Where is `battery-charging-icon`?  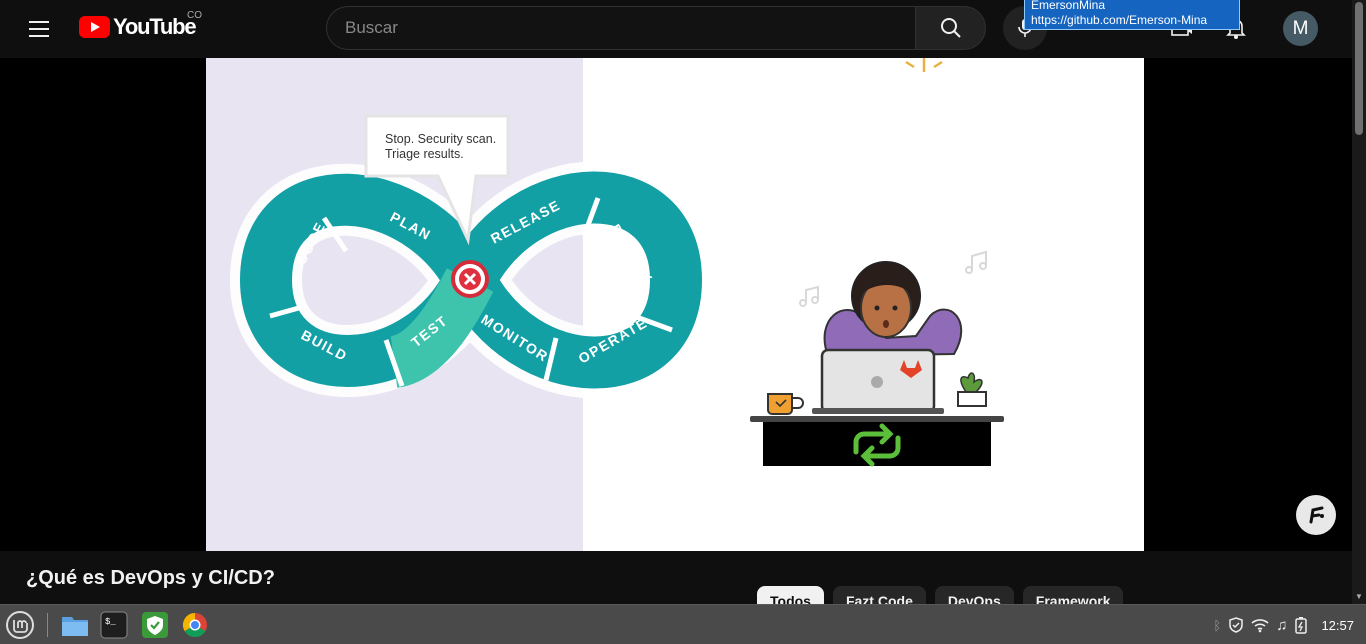 battery-charging-icon is located at coordinates (1301, 625).